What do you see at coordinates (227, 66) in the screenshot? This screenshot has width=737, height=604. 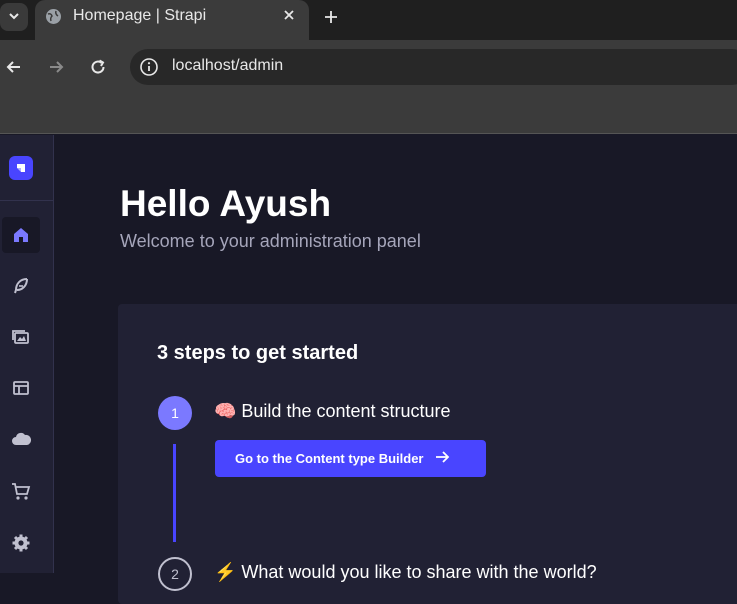 I see `url-text: localhost/admin` at bounding box center [227, 66].